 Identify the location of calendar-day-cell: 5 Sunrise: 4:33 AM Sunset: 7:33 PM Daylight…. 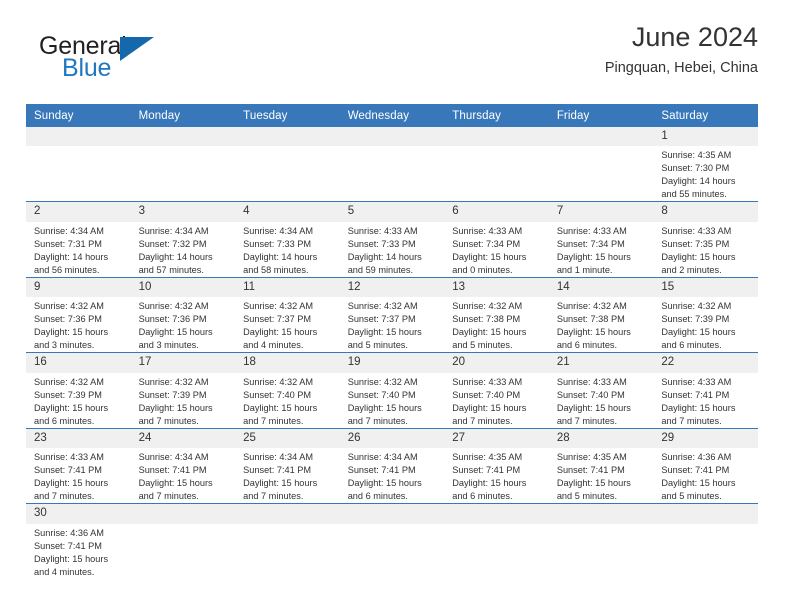
(392, 239).